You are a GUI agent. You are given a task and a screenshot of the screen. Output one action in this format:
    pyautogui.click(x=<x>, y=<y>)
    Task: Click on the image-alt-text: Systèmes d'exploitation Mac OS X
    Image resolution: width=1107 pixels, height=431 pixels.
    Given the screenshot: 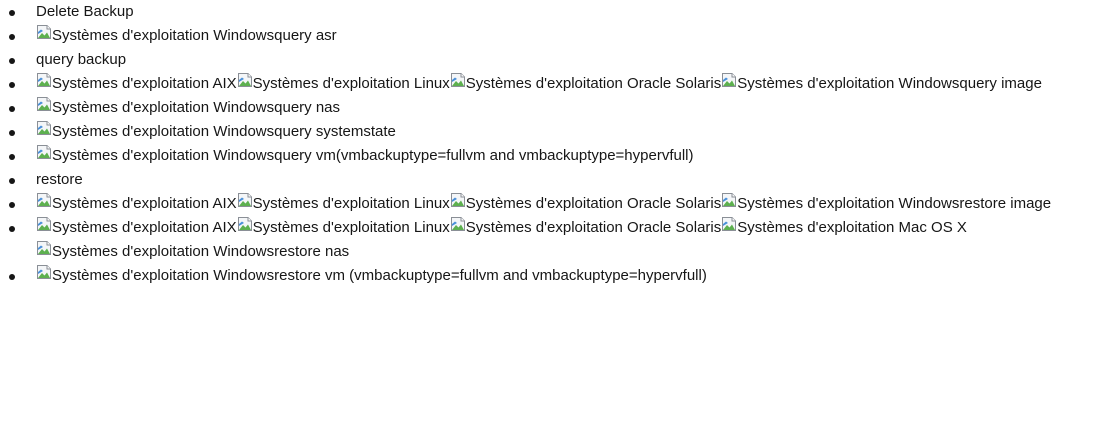 What is the action you would take?
    pyautogui.click(x=852, y=227)
    